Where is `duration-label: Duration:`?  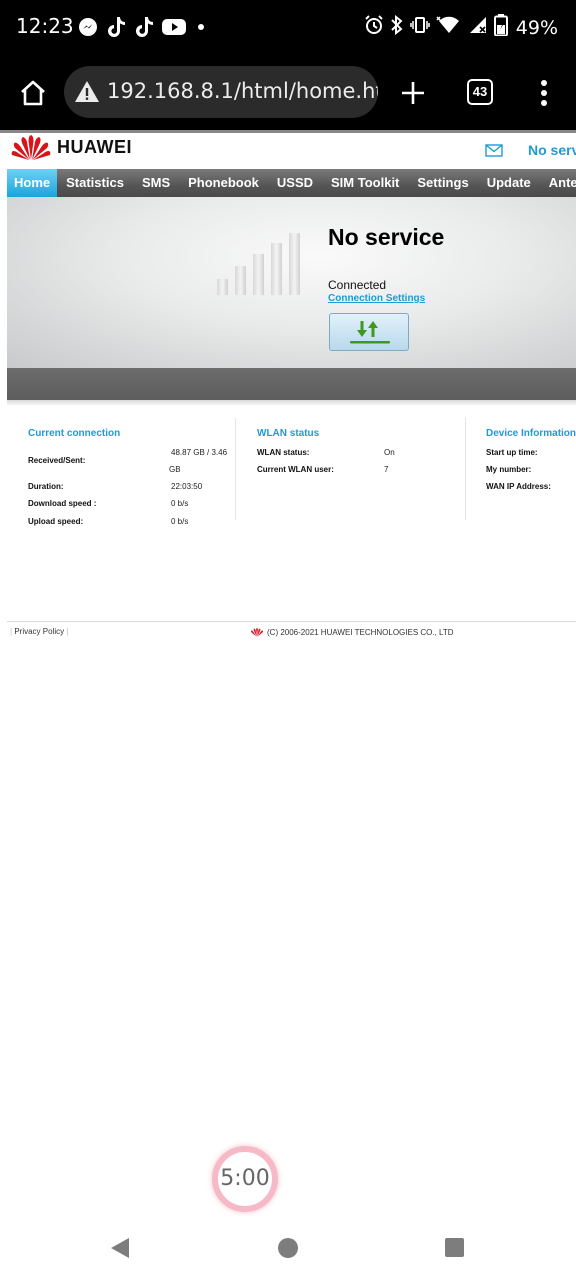
duration-label: Duration: is located at coordinates (46, 486).